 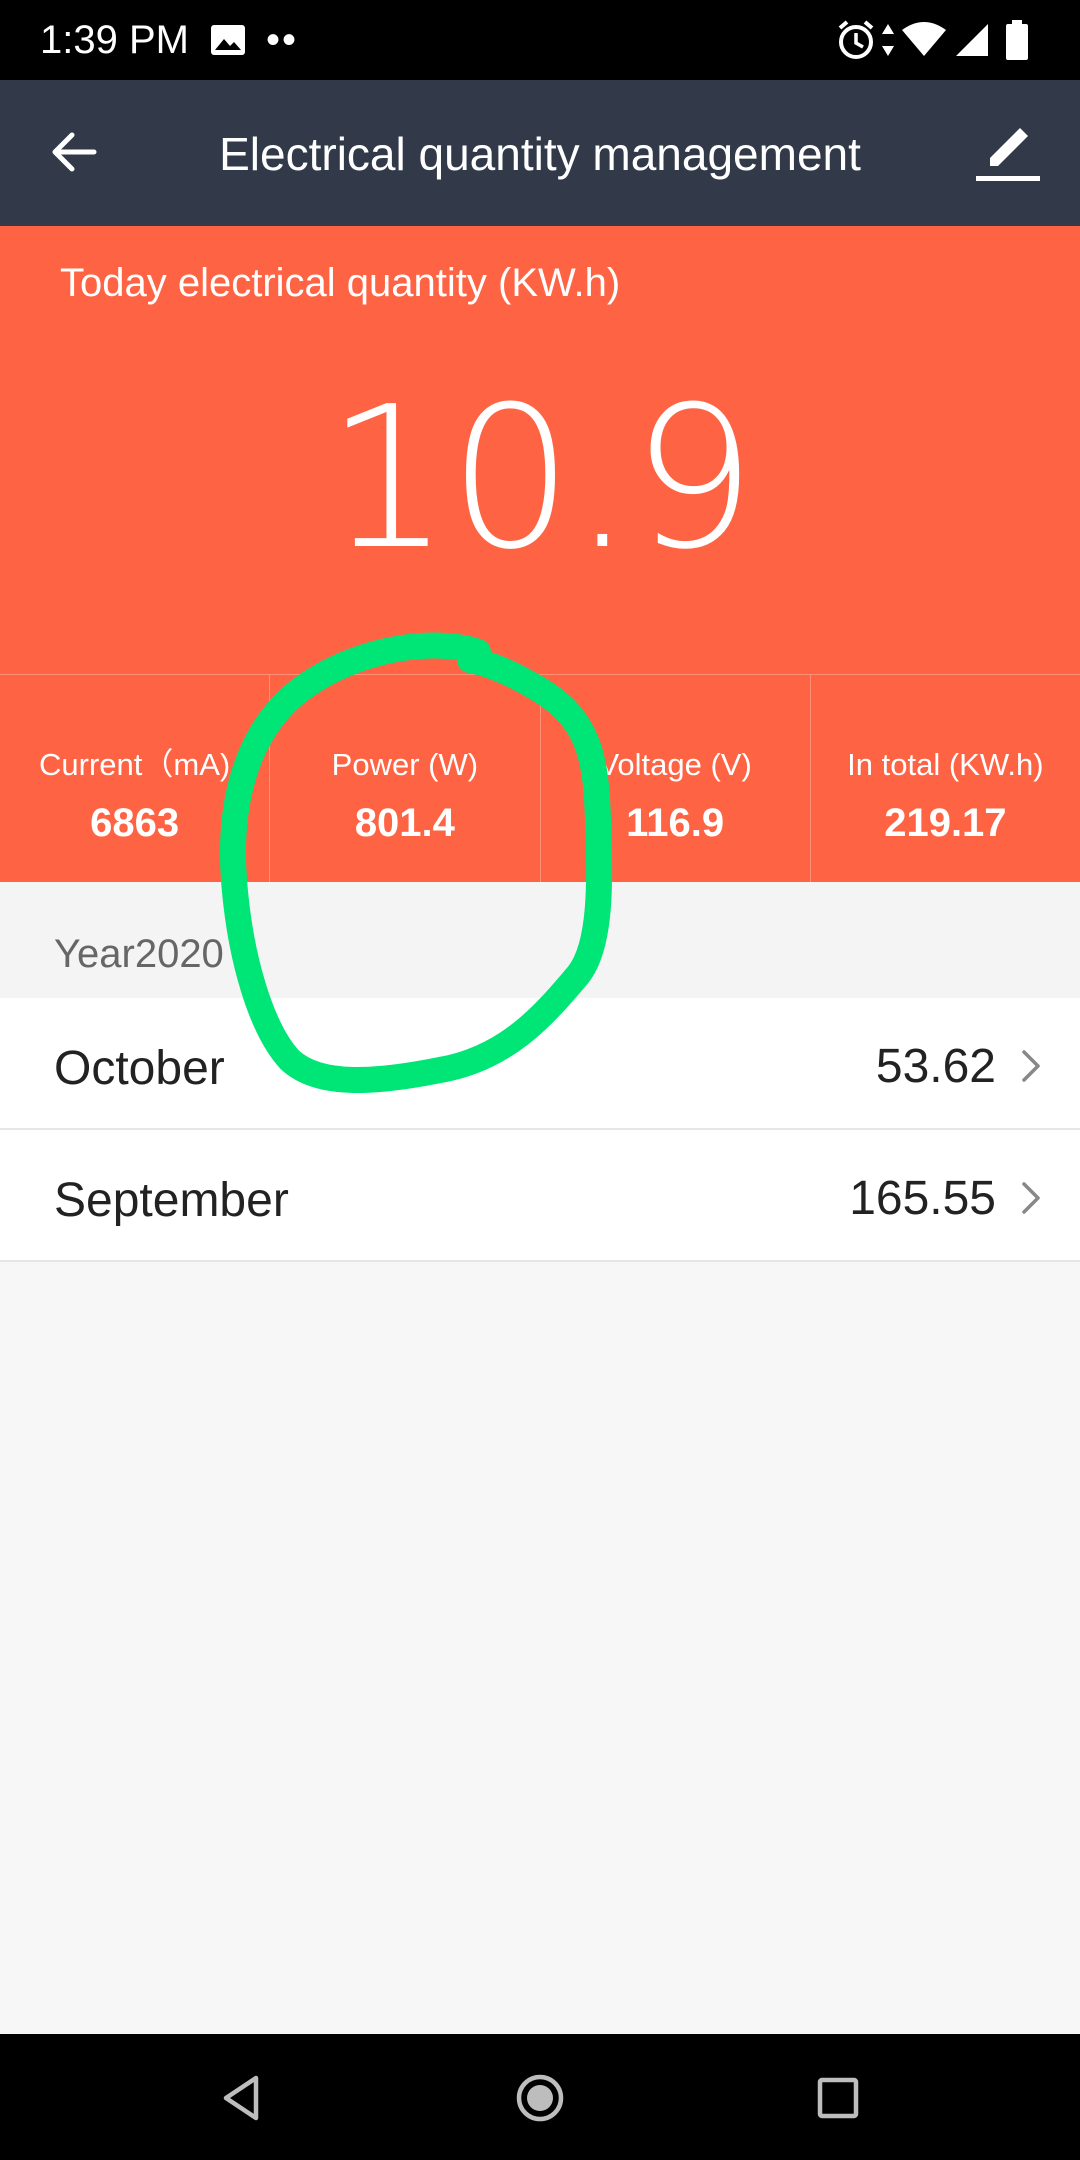 I want to click on battery-icon, so click(x=1017, y=40).